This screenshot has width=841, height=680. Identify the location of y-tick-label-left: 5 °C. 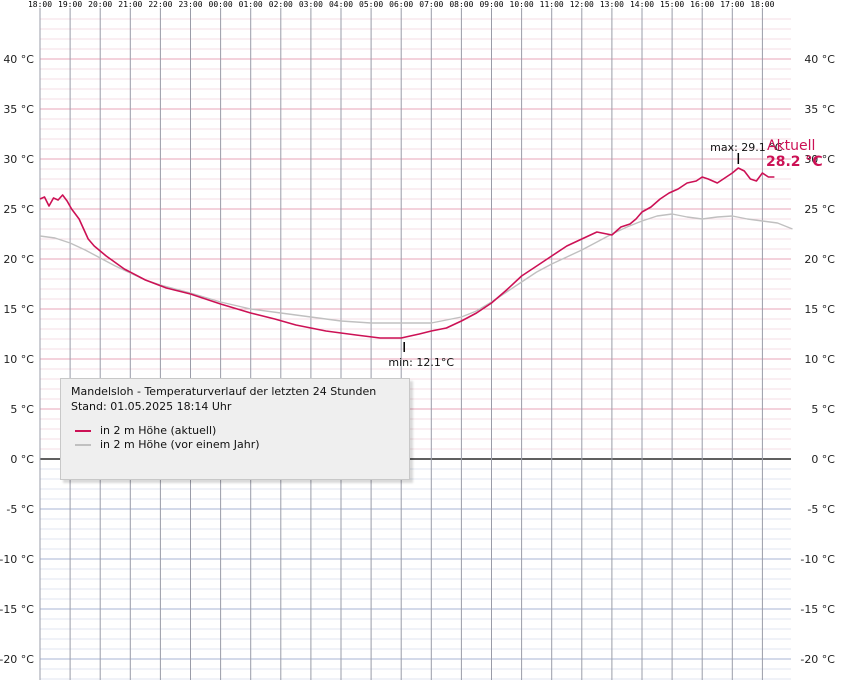
(22, 409).